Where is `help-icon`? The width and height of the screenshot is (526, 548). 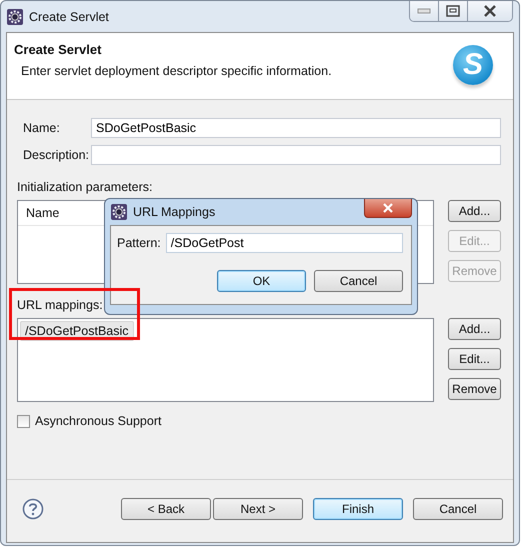
help-icon is located at coordinates (33, 509).